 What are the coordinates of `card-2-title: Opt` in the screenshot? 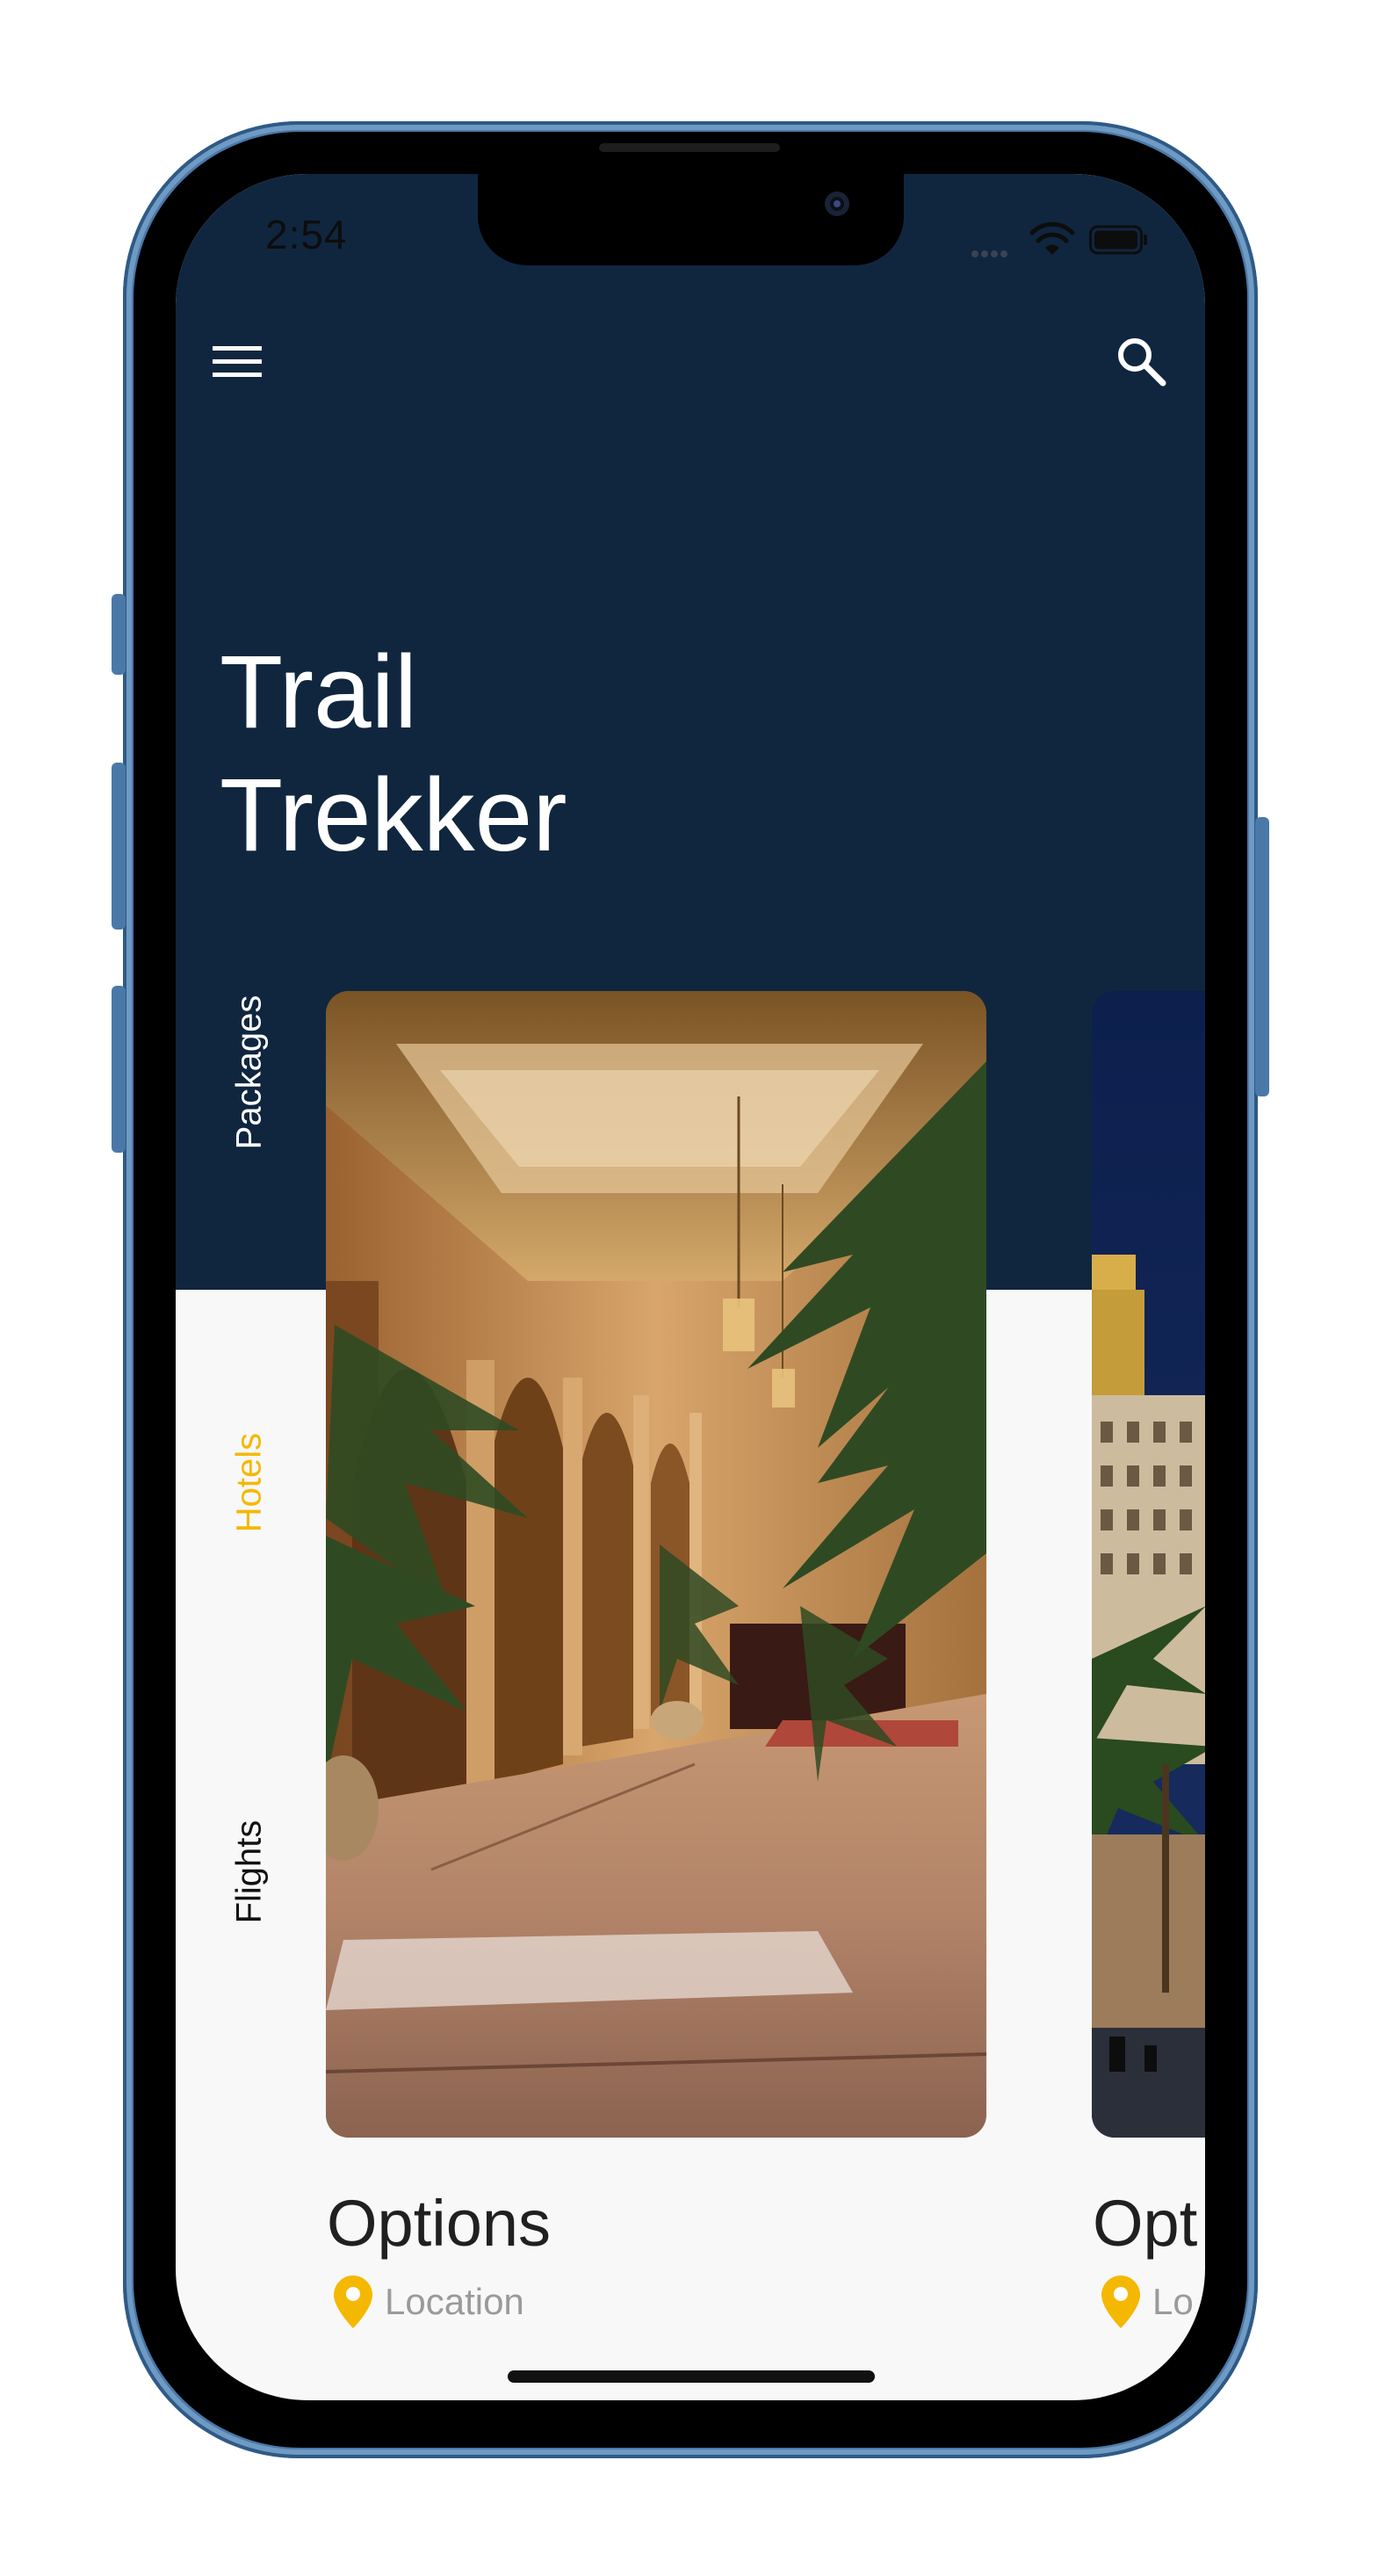 It's located at (1145, 2223).